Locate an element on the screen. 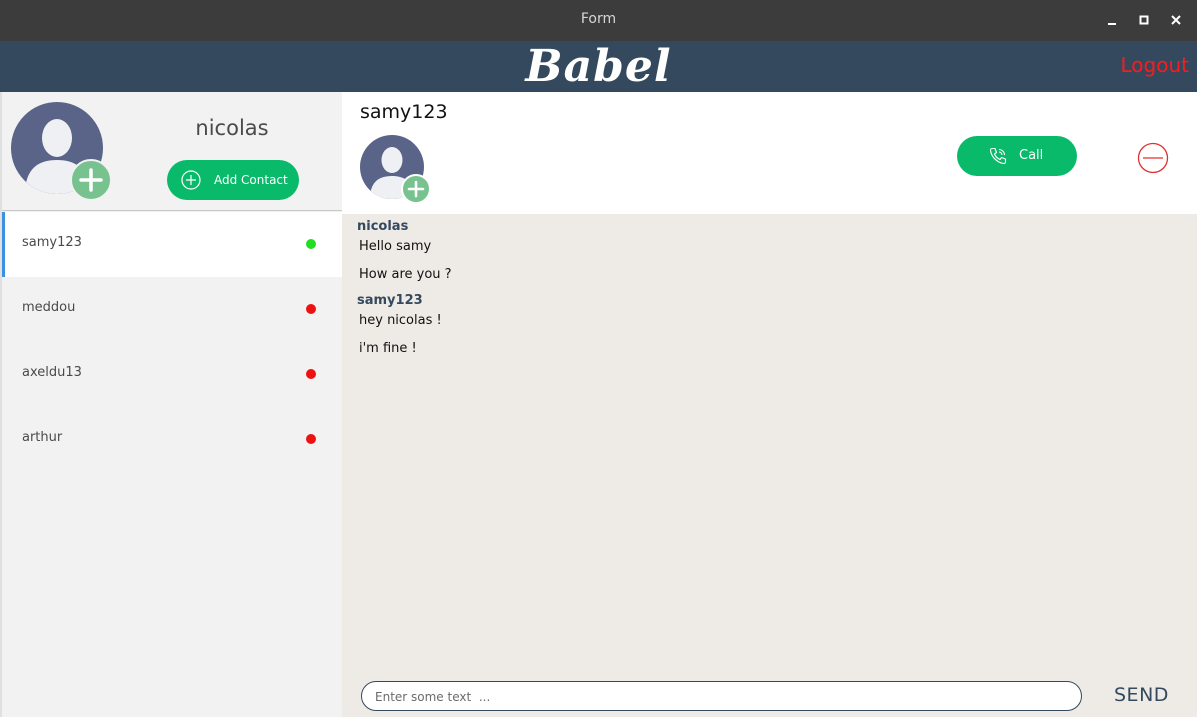 This screenshot has width=1197, height=717. window-titlebar: Form is located at coordinates (598, 20).